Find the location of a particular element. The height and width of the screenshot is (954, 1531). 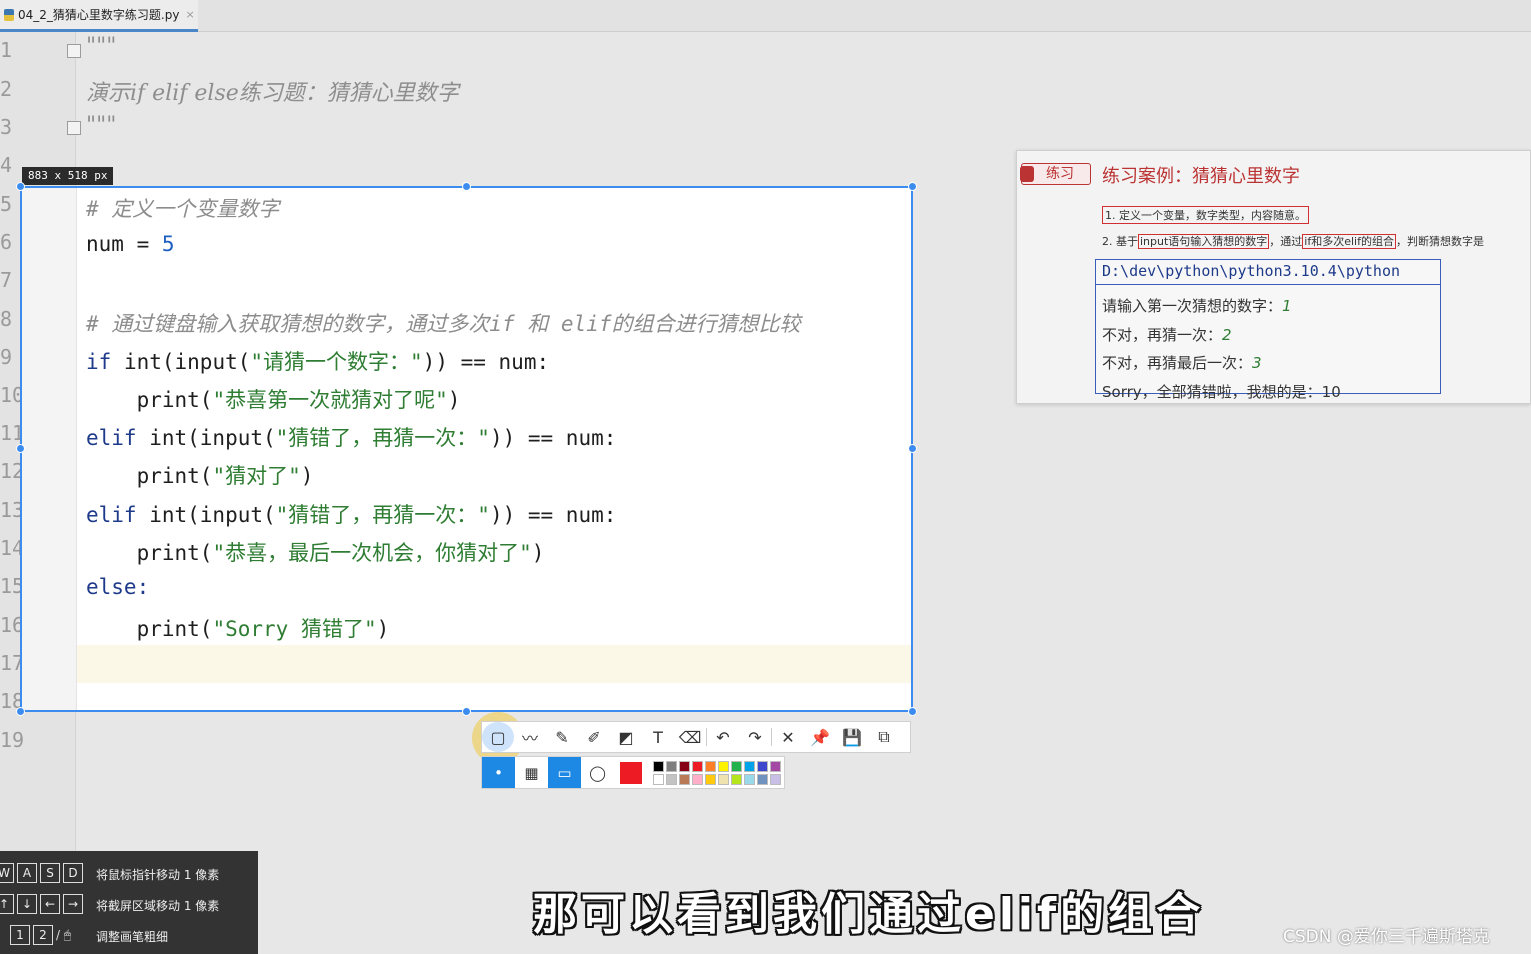

console-line: 不对，再猜一次：2 is located at coordinates (1167, 334).